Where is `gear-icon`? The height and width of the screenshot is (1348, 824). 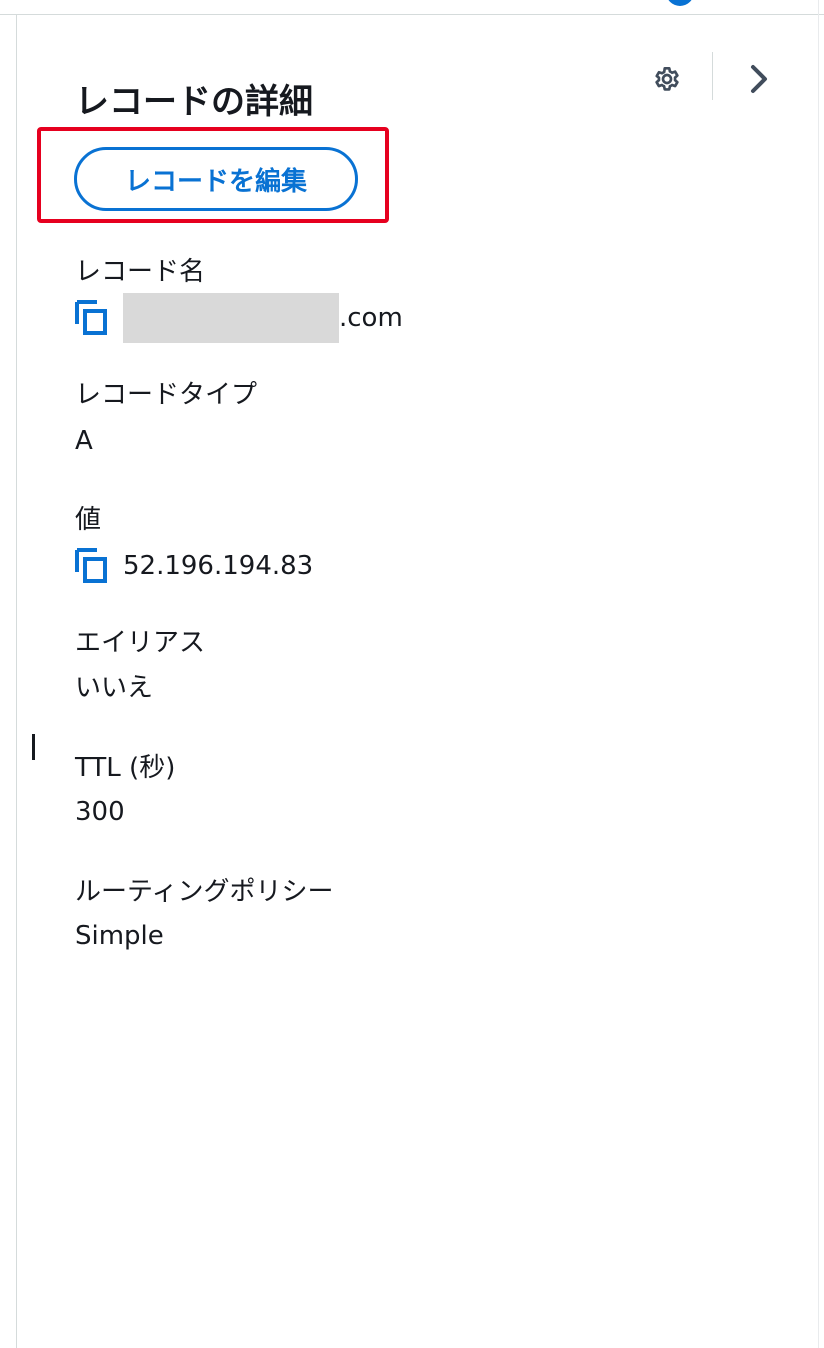 gear-icon is located at coordinates (667, 79).